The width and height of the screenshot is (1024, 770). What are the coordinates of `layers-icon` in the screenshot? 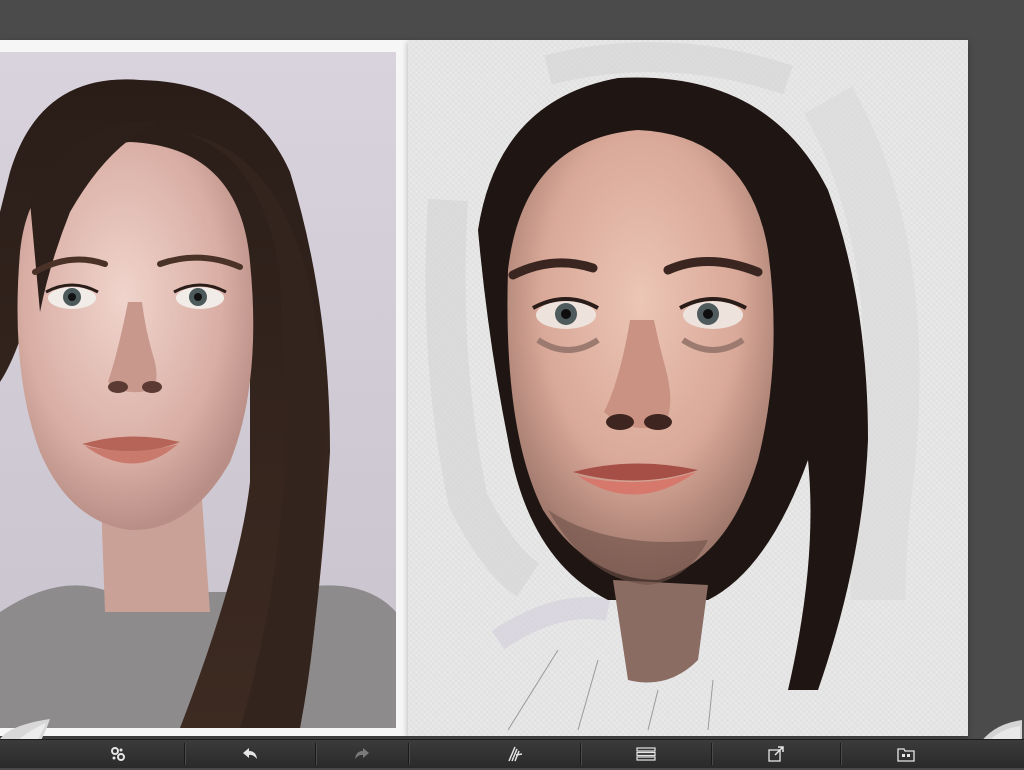 It's located at (646, 754).